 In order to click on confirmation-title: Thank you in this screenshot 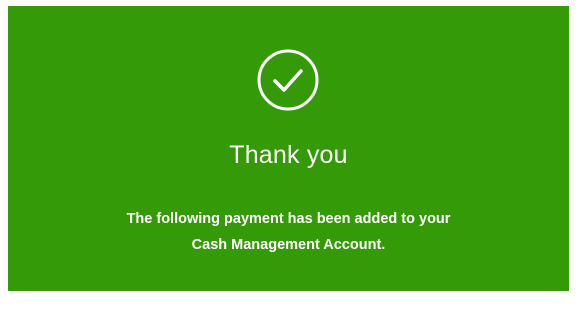, I will do `click(288, 155)`.